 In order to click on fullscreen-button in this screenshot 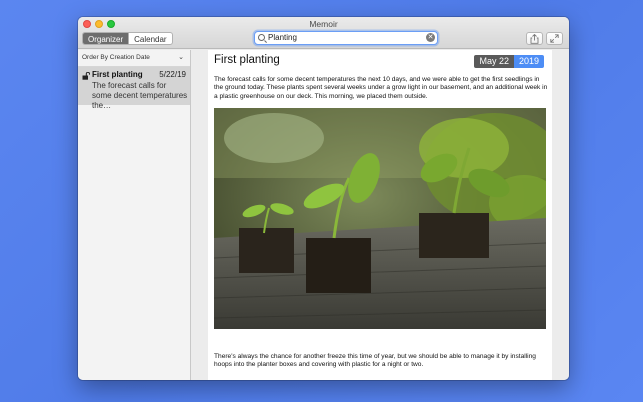, I will do `click(554, 38)`.